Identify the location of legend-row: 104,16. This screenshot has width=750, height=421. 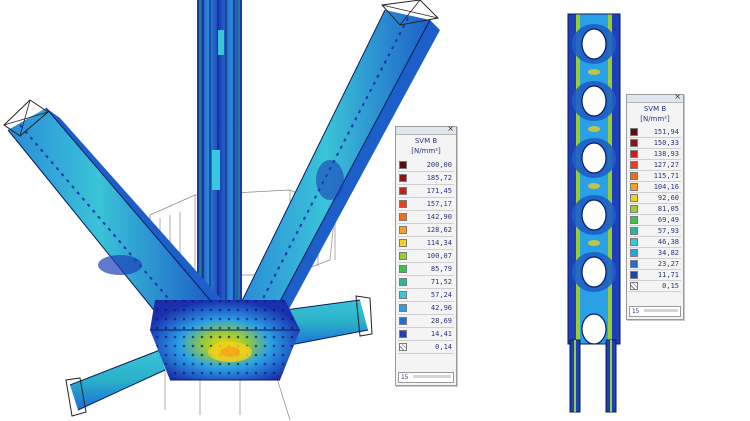
(655, 187).